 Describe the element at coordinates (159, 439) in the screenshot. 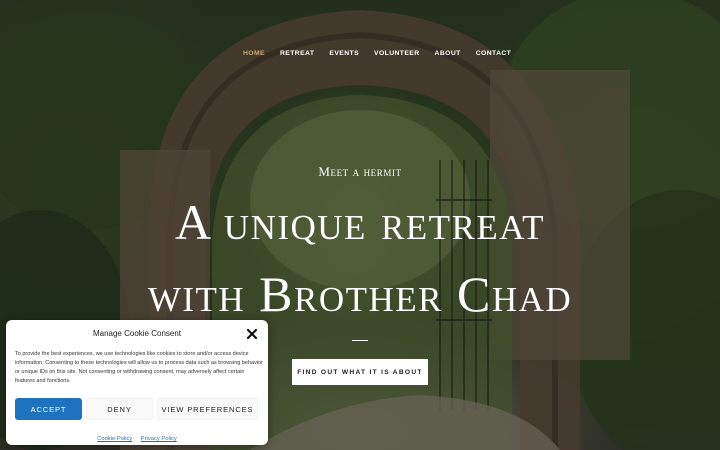

I see `privacy-policy-link: Privacy Policy` at that location.